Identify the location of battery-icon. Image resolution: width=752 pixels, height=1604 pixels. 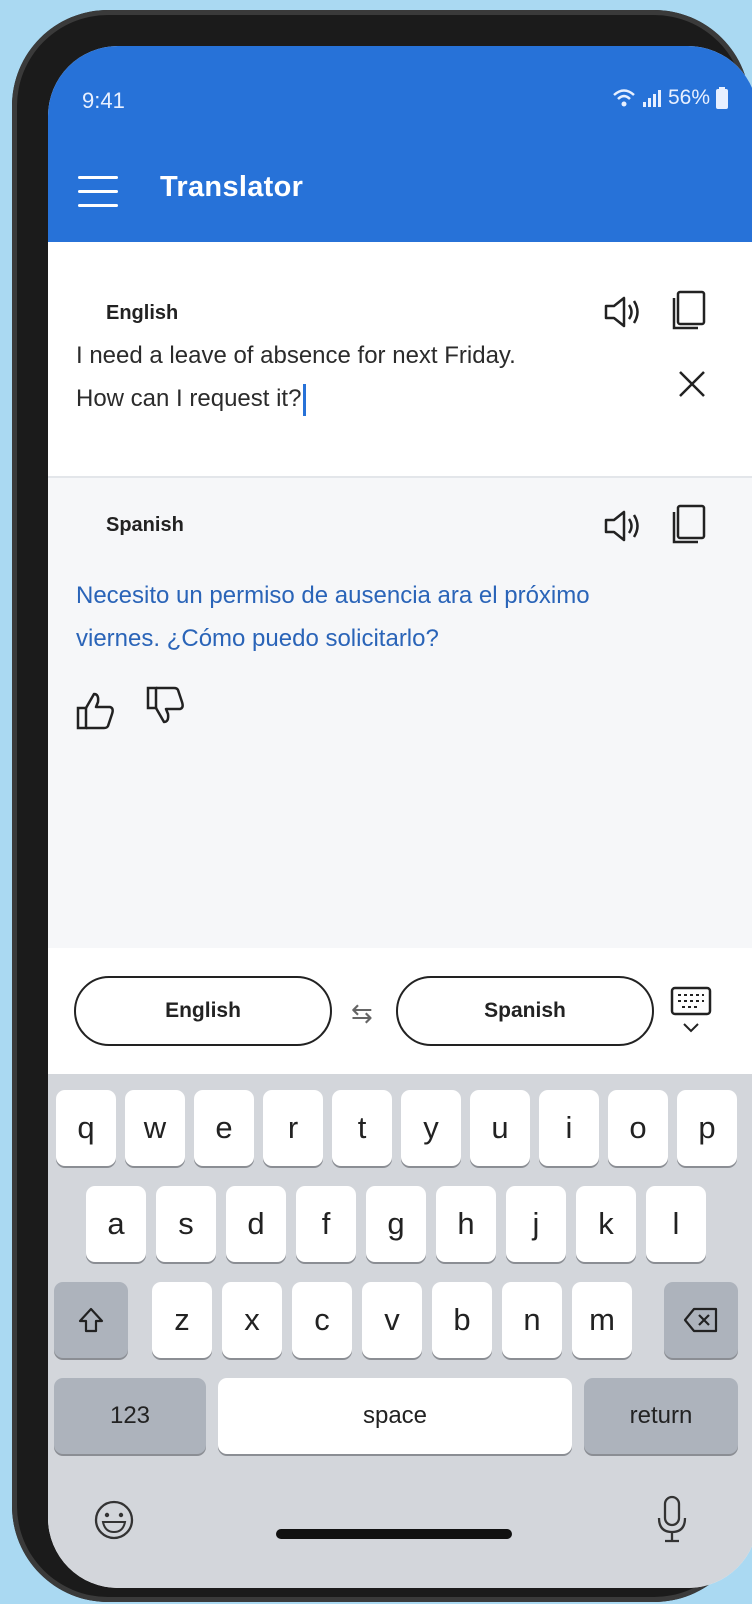
(722, 98).